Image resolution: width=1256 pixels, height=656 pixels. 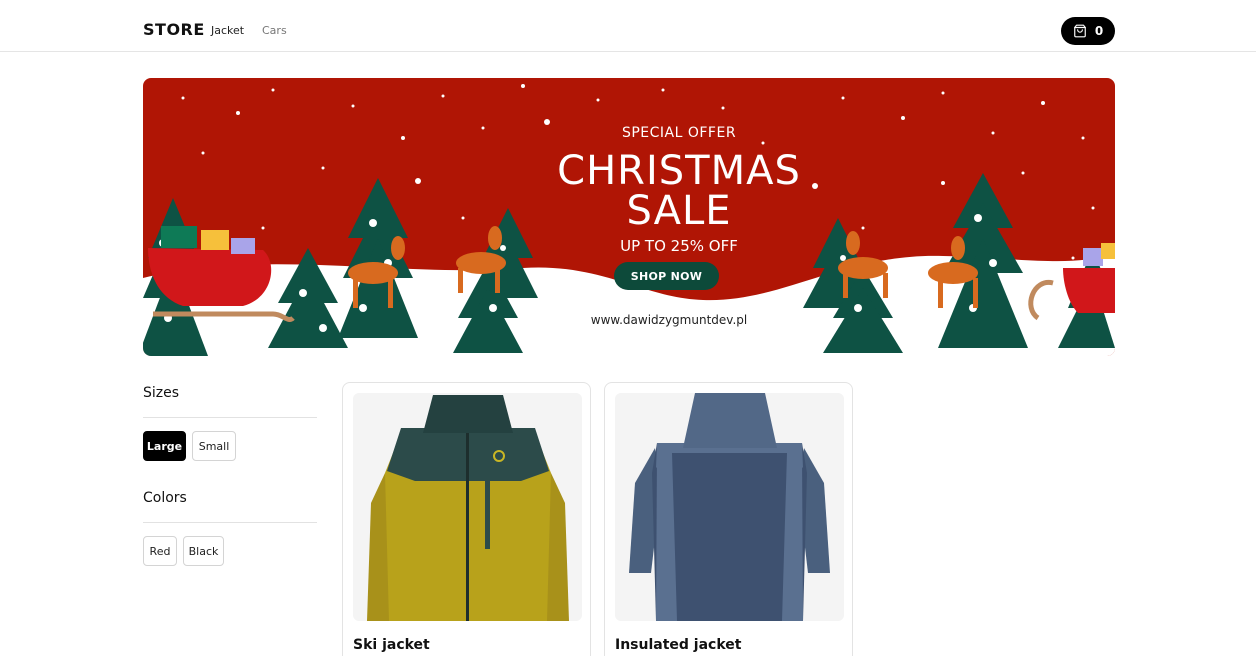 I want to click on banner-discount: UP TO 25% OFF, so click(x=679, y=246).